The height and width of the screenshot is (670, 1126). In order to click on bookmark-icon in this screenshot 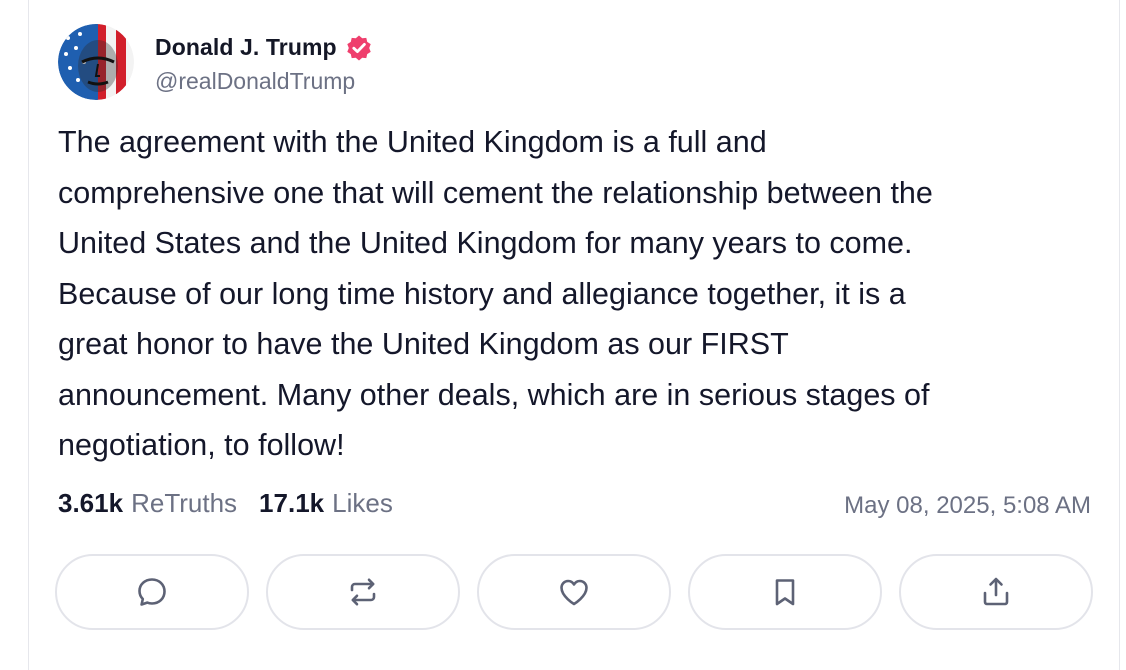, I will do `click(785, 592)`.